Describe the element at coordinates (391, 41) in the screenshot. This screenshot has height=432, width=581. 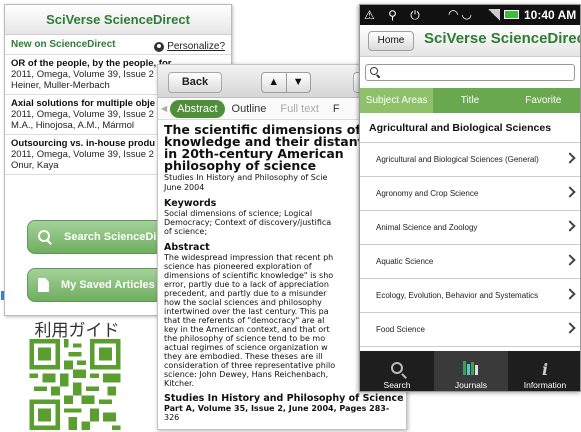
I see `home-button: Home` at that location.